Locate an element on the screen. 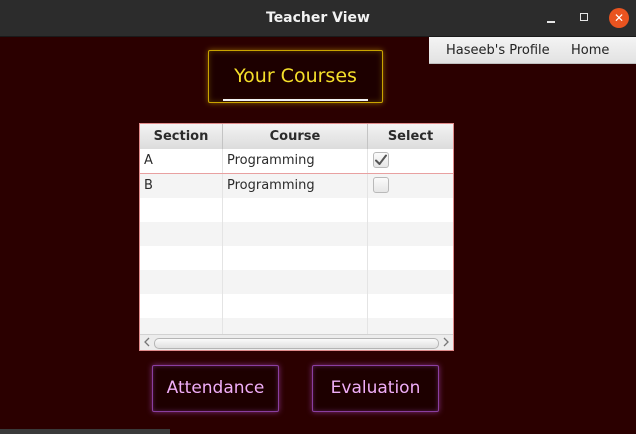 This screenshot has height=434, width=636. maximize-button is located at coordinates (585, 18).